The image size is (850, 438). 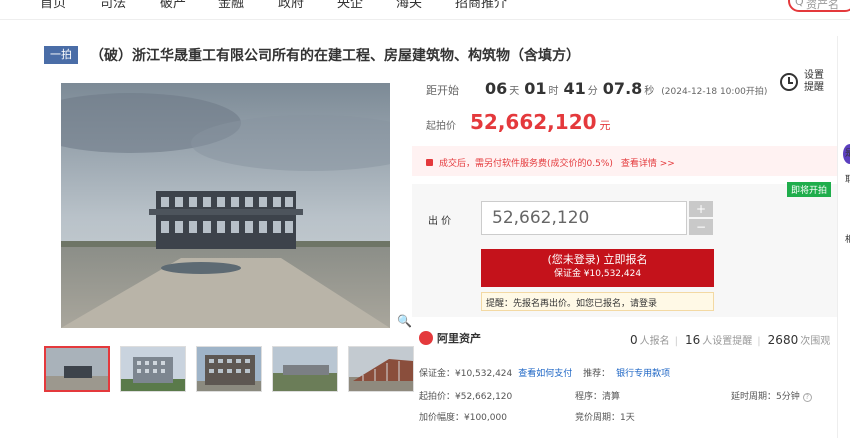 What do you see at coordinates (814, 87) in the screenshot?
I see `reminder-line2: 提醒` at bounding box center [814, 87].